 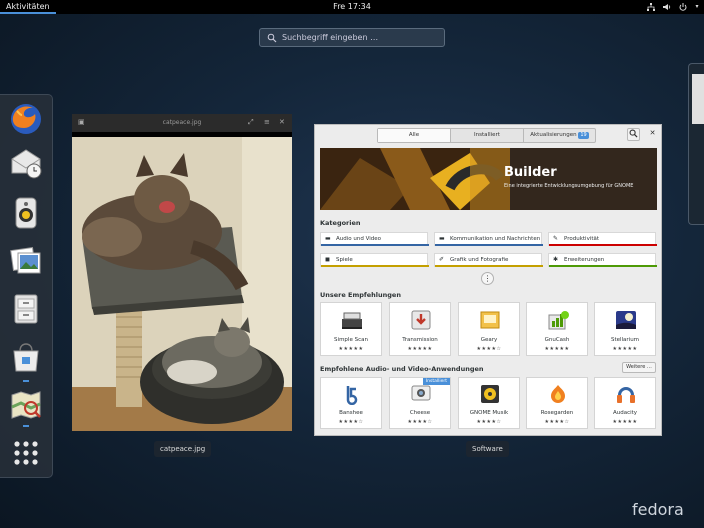 What do you see at coordinates (352, 394) in the screenshot?
I see `banshee-icon` at bounding box center [352, 394].